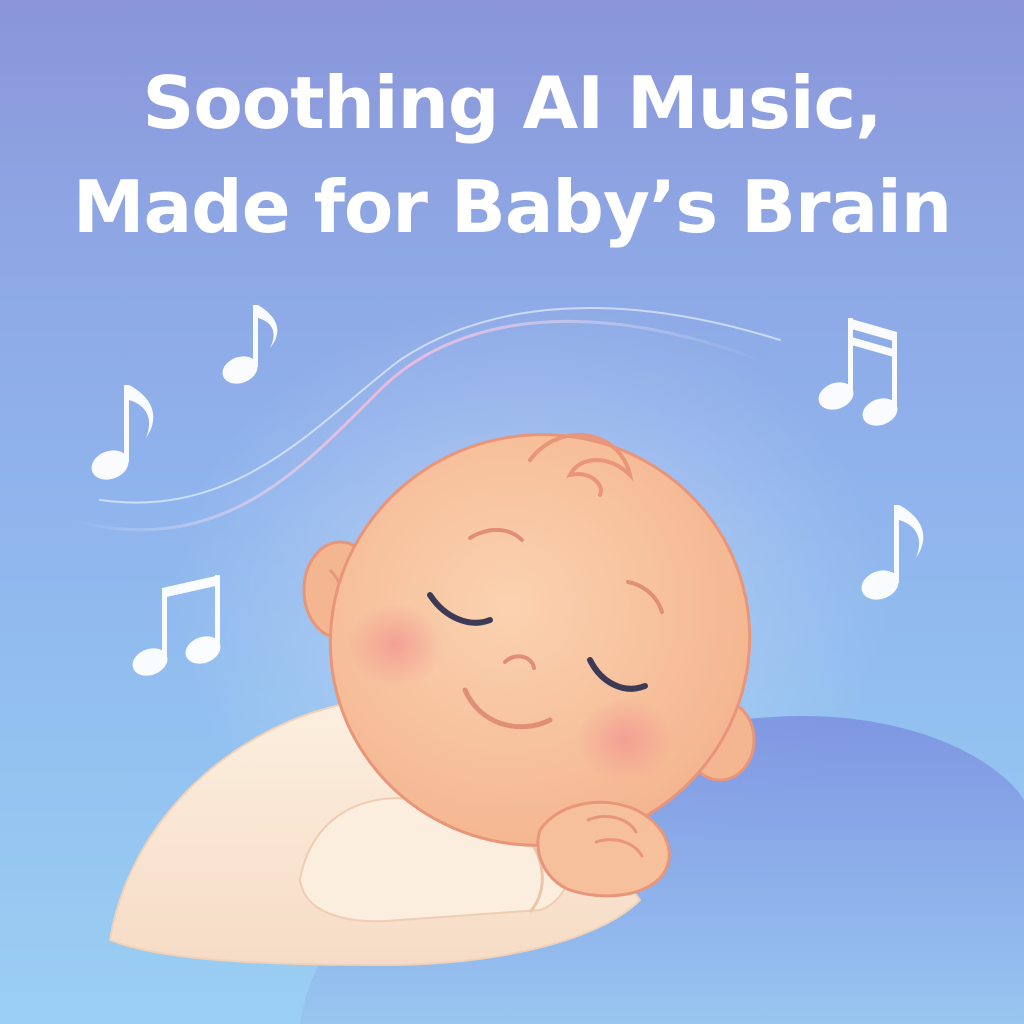  Describe the element at coordinates (625, 740) in the screenshot. I see `right-cheek` at that location.